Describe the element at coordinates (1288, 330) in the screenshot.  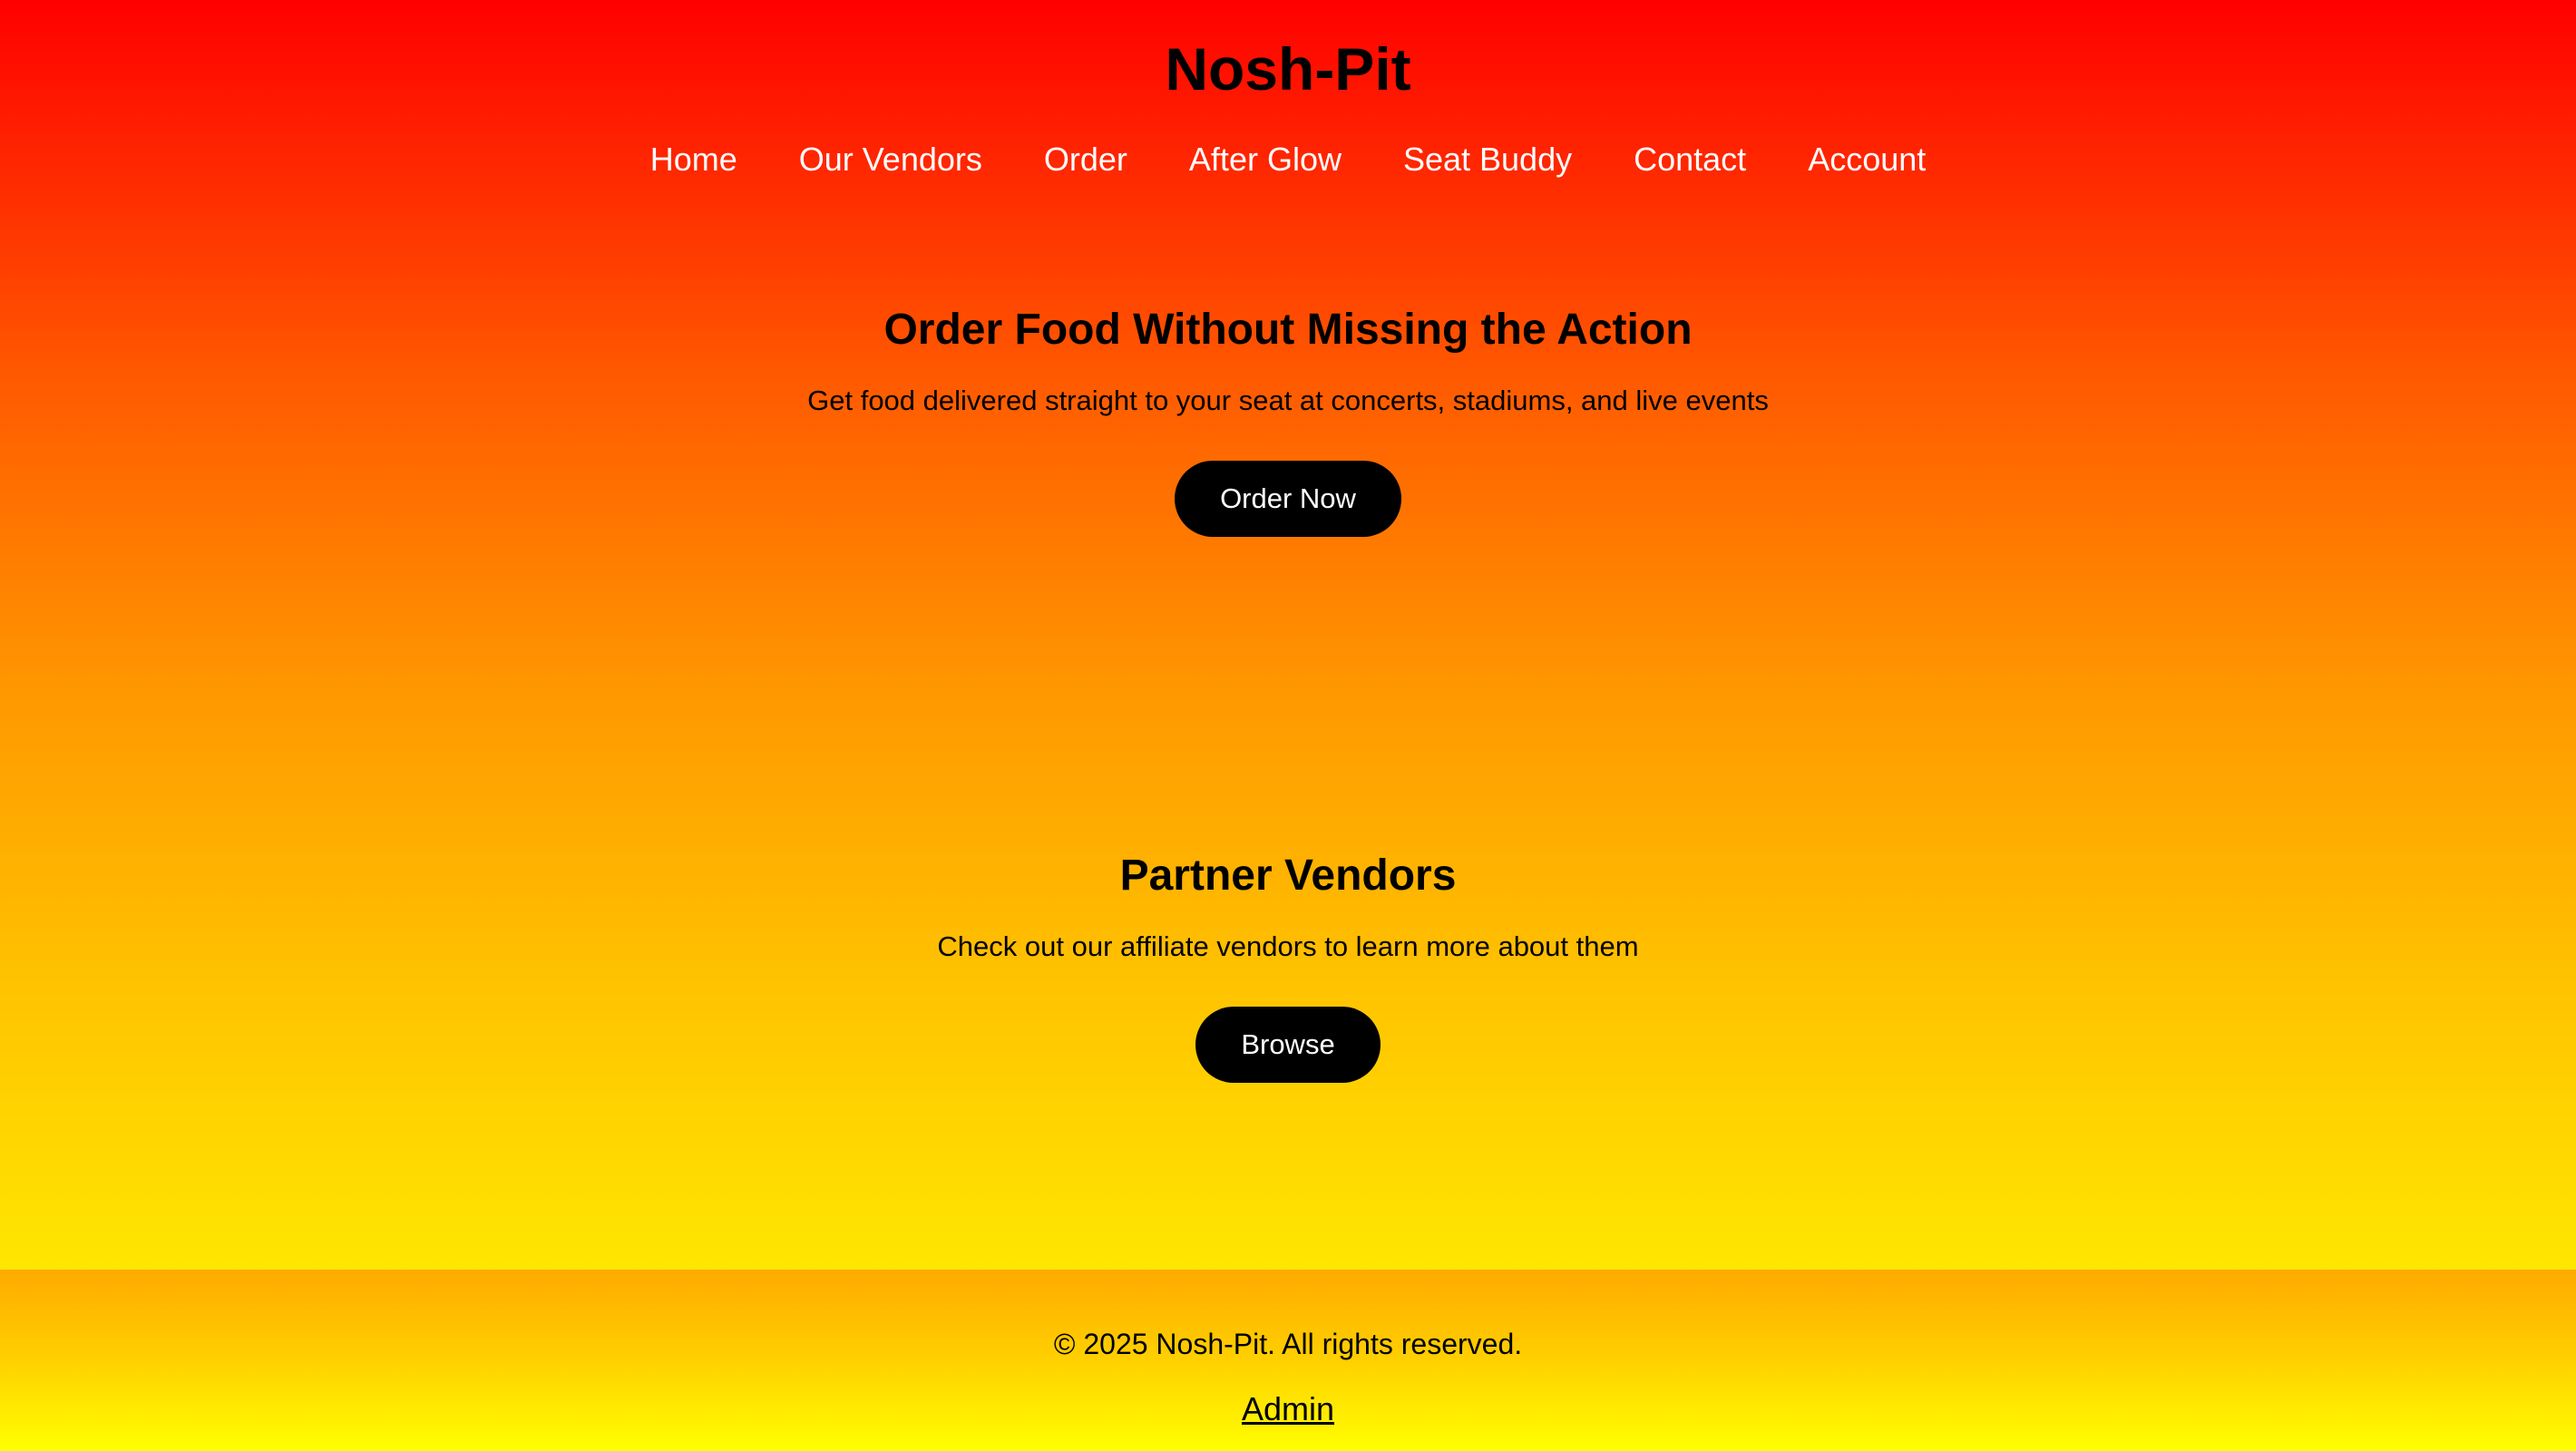
I see `hero-heading: Order Food Without Missing the Action` at that location.